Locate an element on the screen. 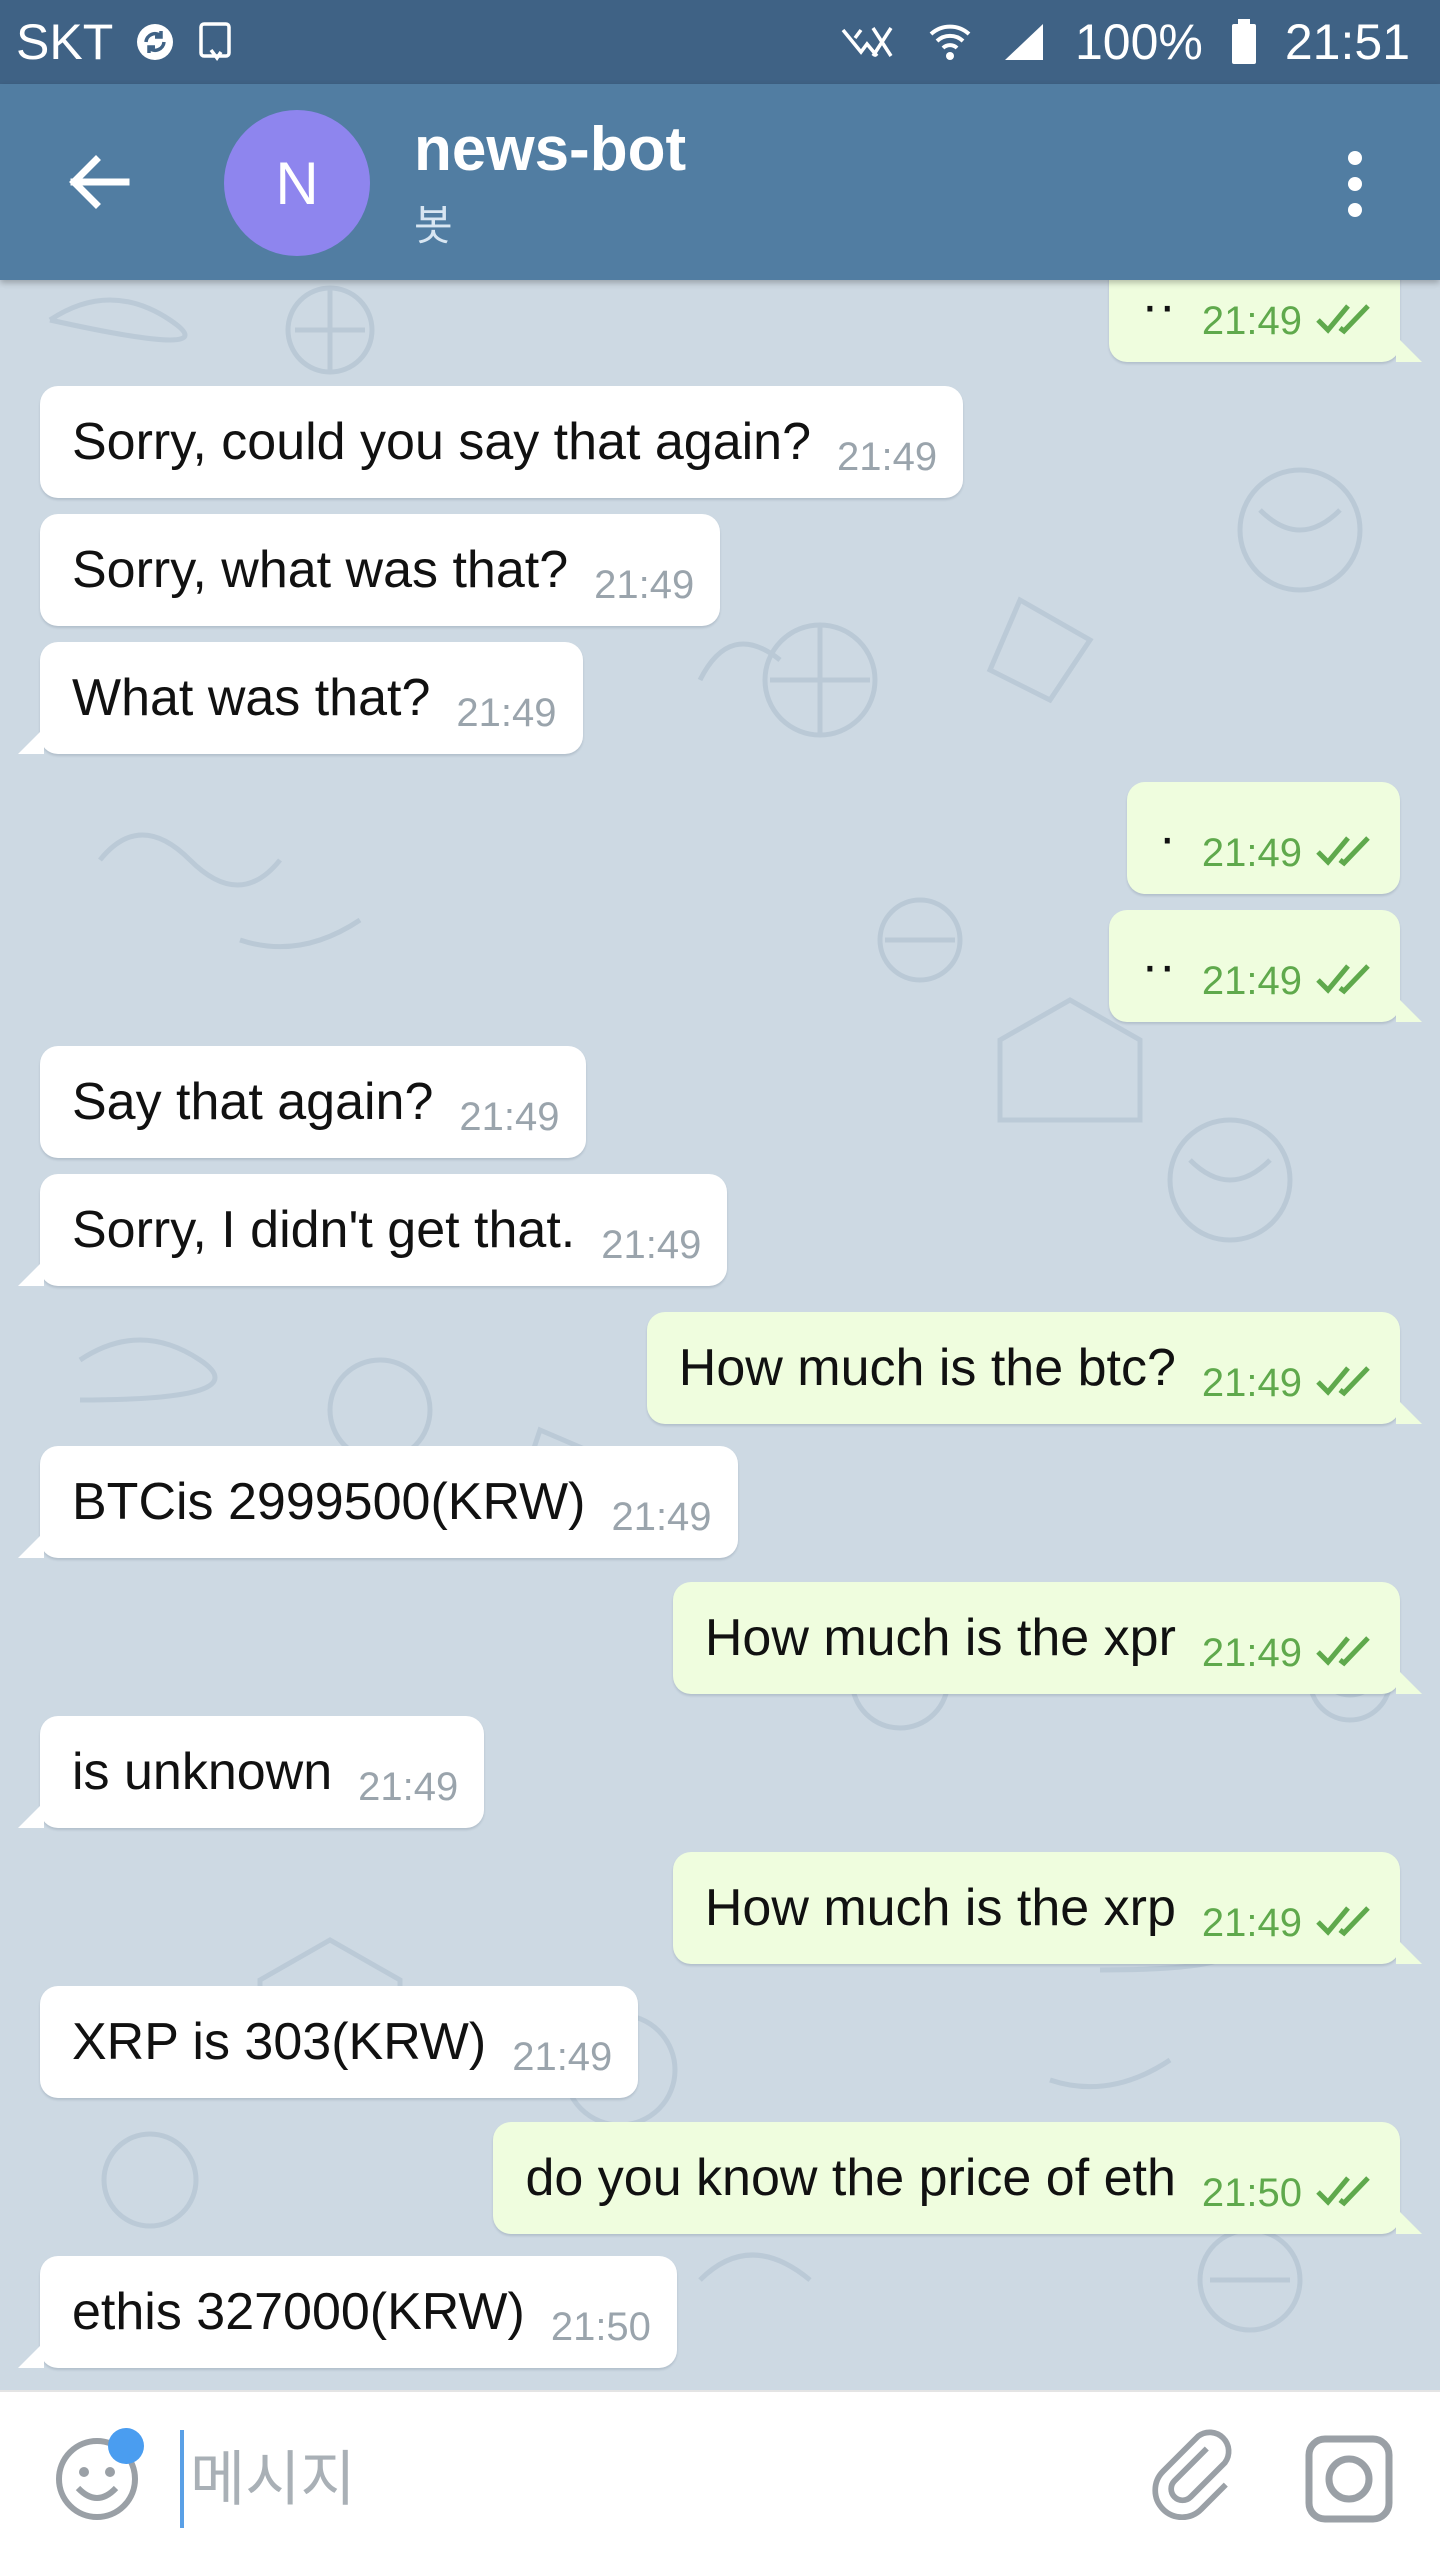 Image resolution: width=1440 pixels, height=2560 pixels. notification-icon is located at coordinates (217, 42).